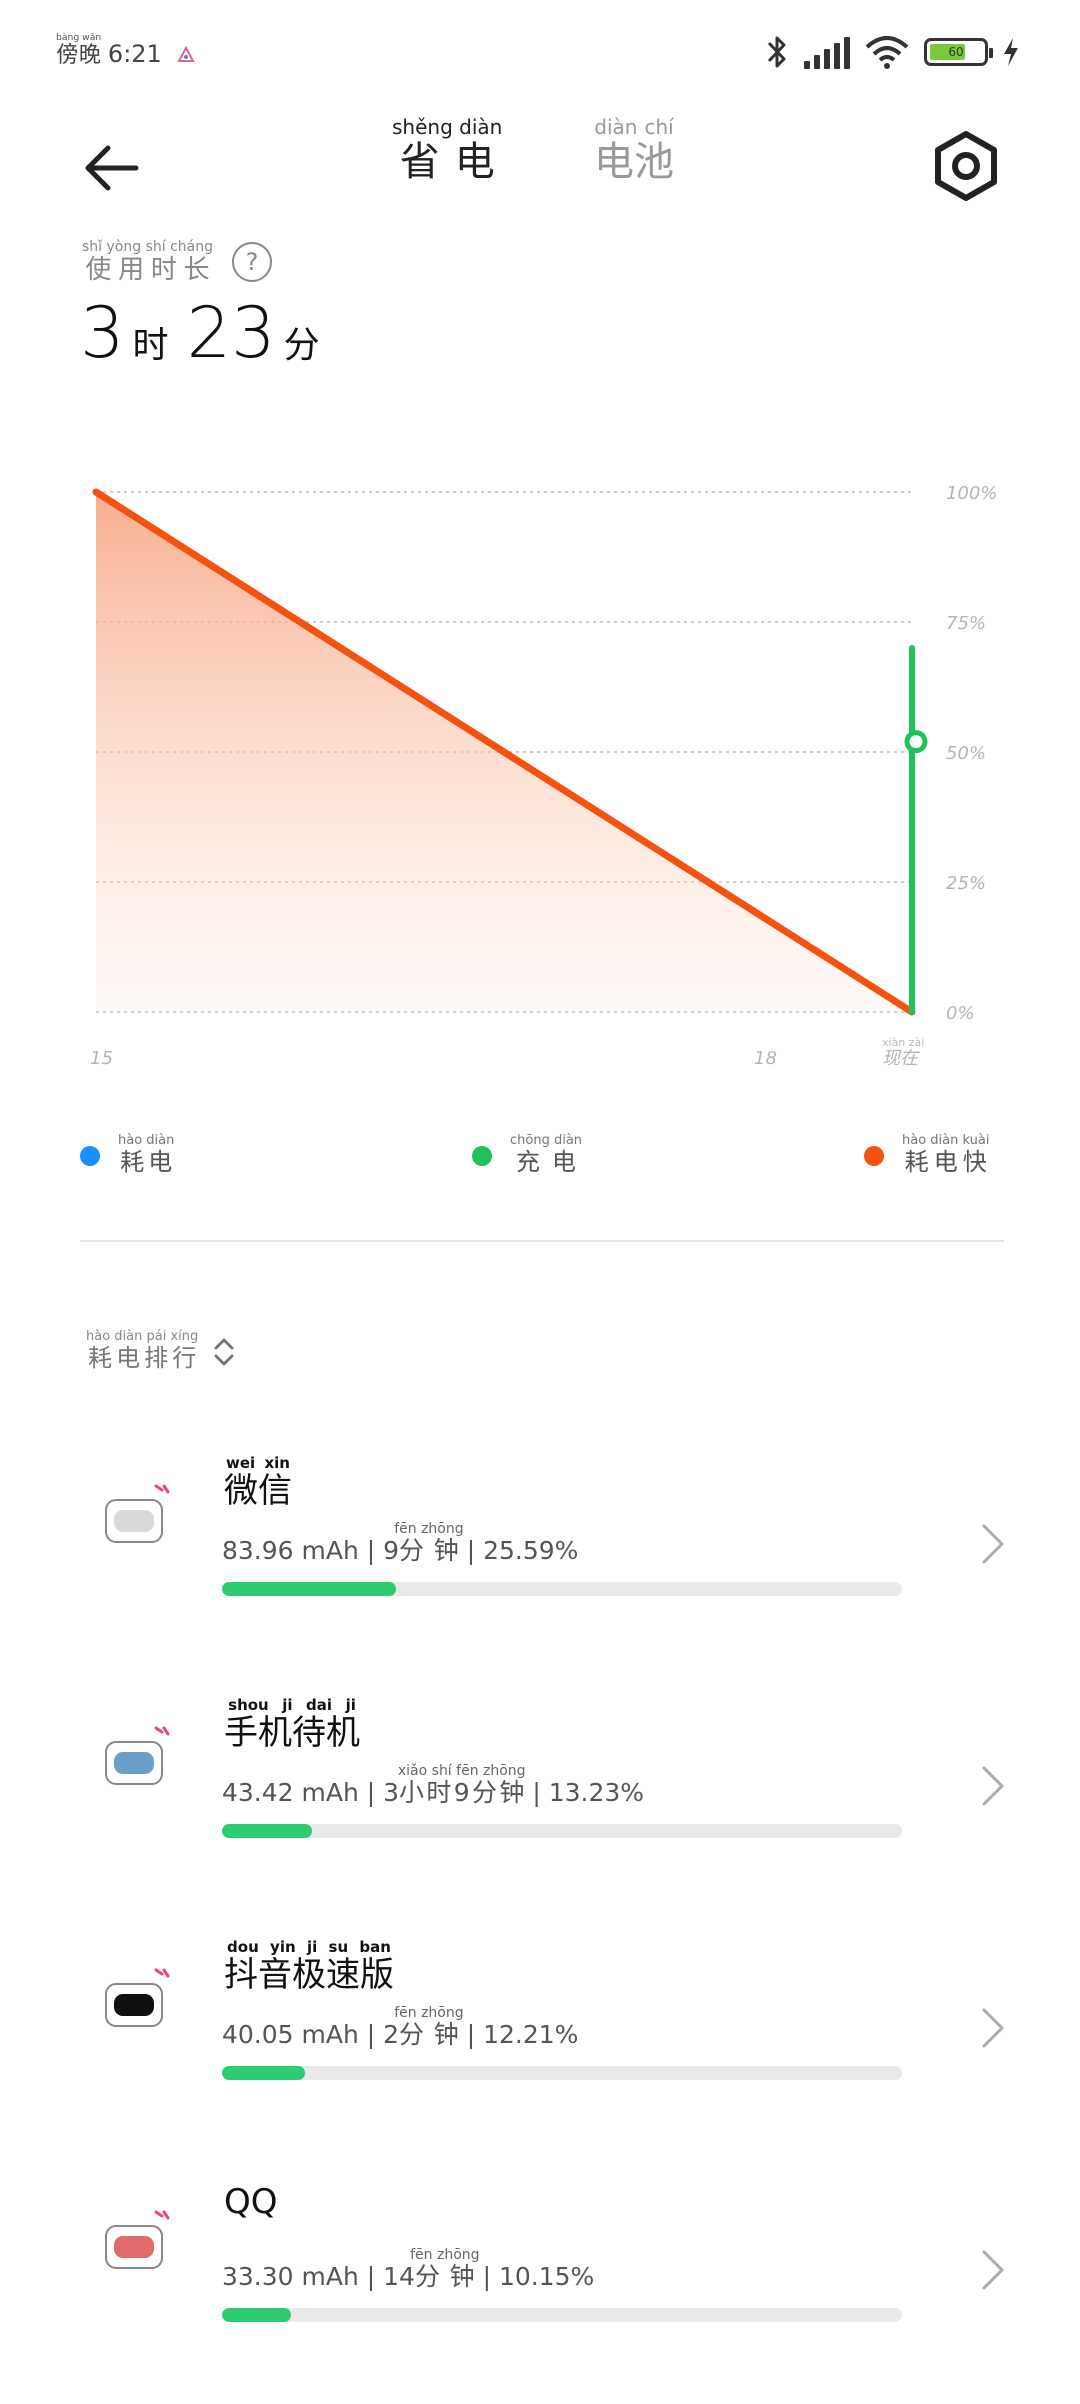 This screenshot has width=1080, height=2404. I want to click on usage-minutes: 23, so click(231, 333).